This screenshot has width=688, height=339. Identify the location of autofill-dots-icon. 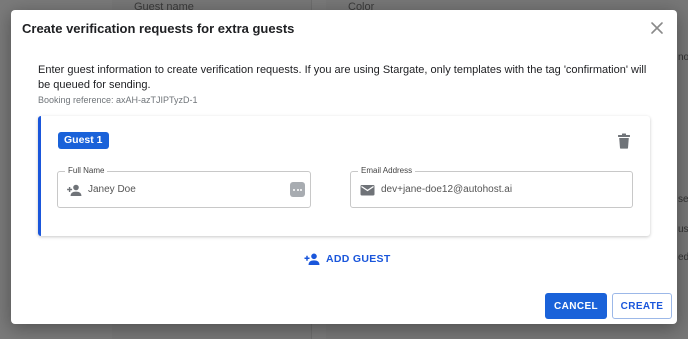
(297, 189).